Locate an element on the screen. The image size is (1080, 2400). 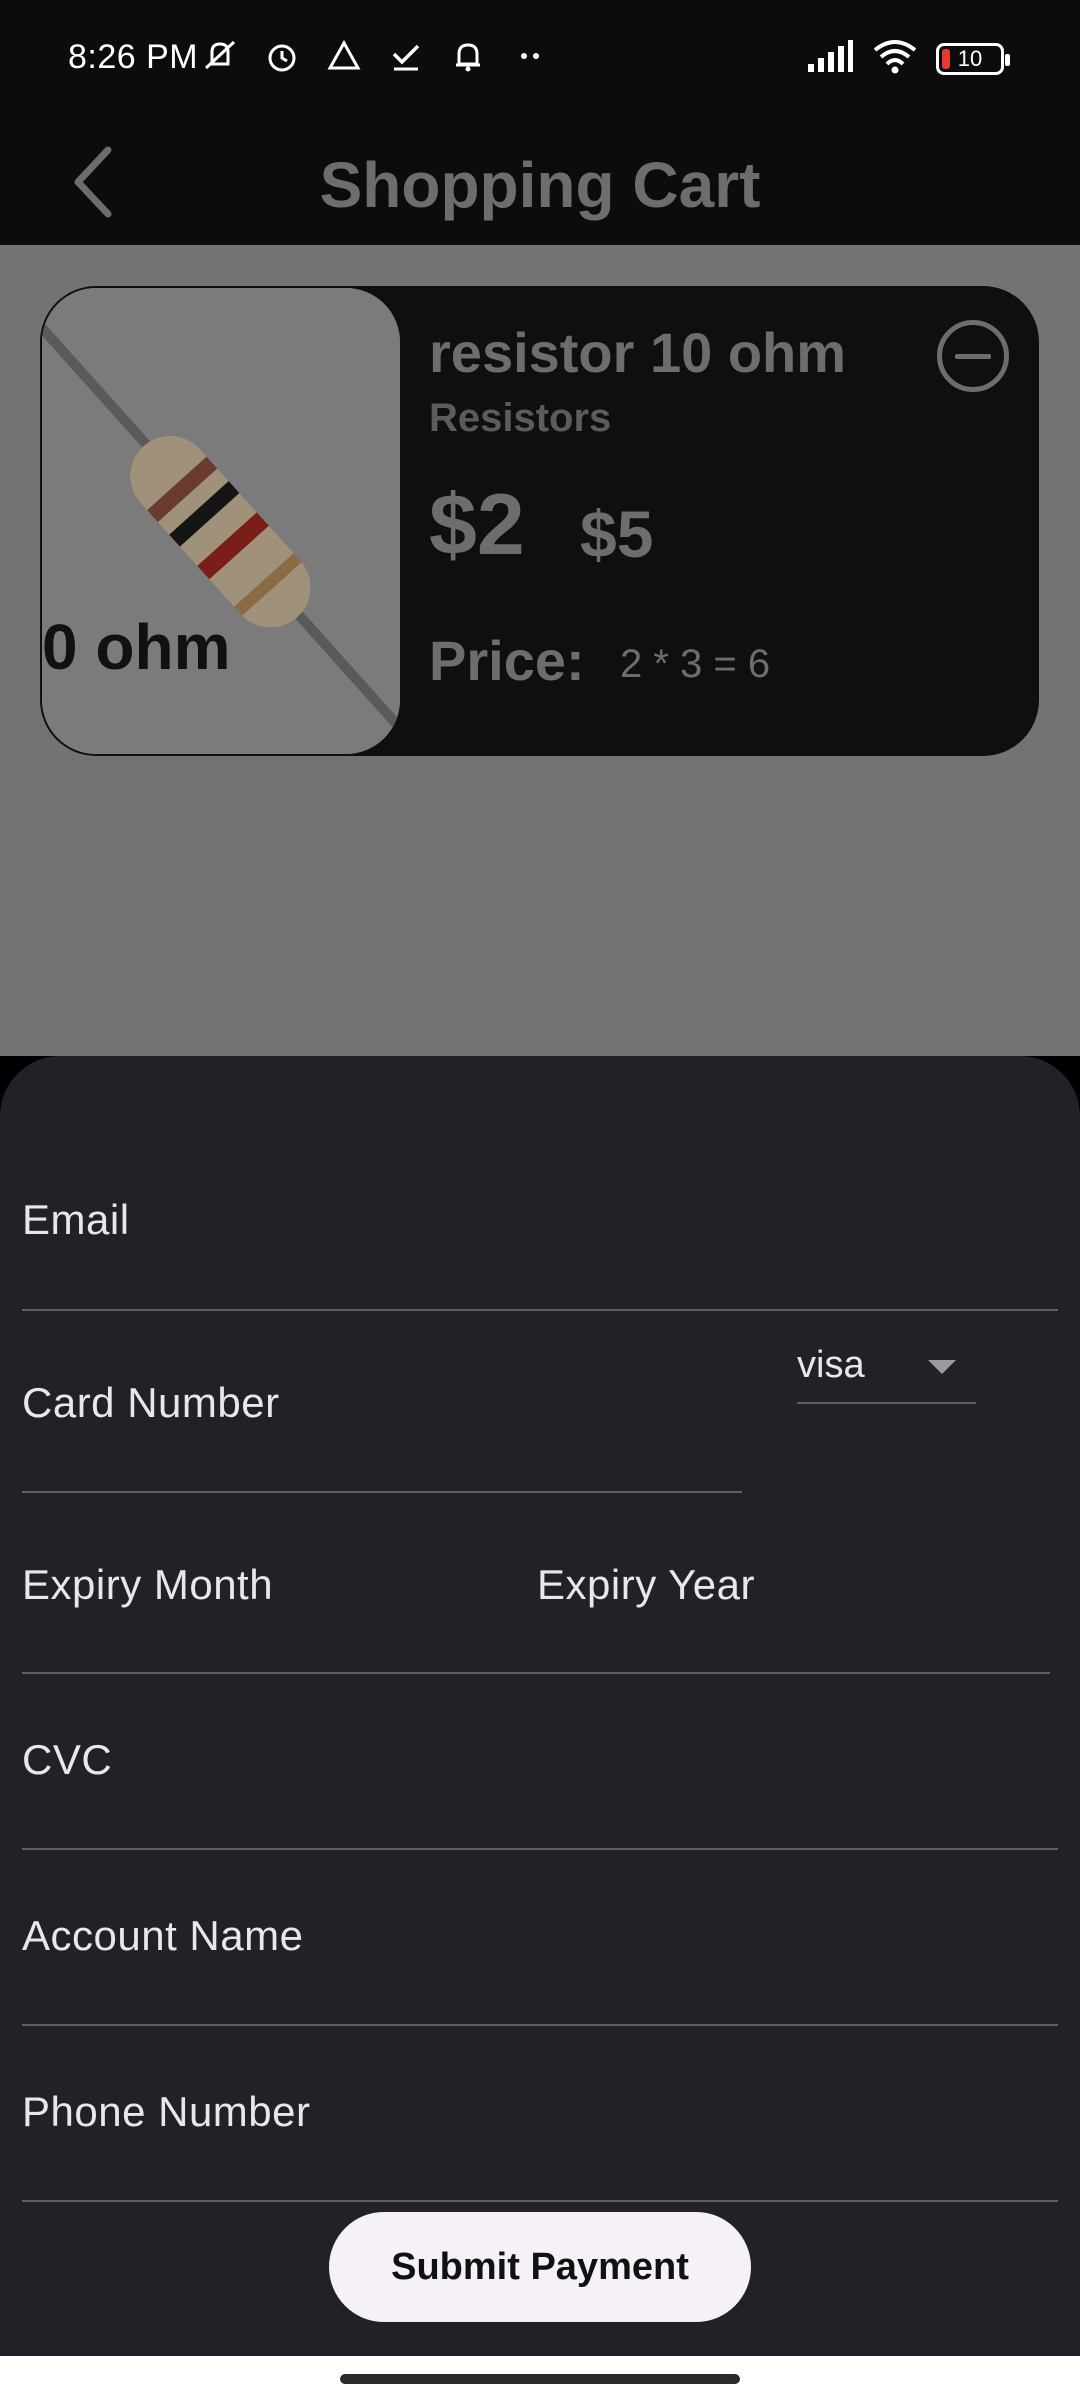
app-bar: Shopping Cart is located at coordinates (540, 181).